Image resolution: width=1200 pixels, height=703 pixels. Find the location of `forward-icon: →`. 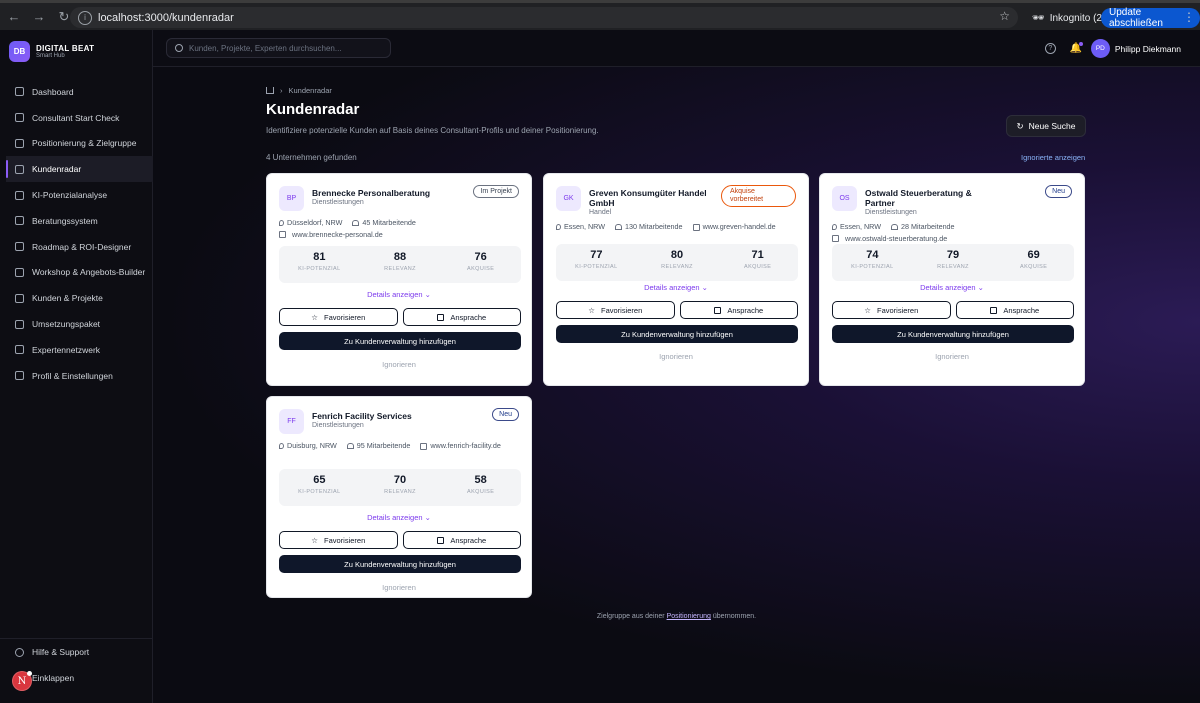

forward-icon: → is located at coordinates (39, 17).